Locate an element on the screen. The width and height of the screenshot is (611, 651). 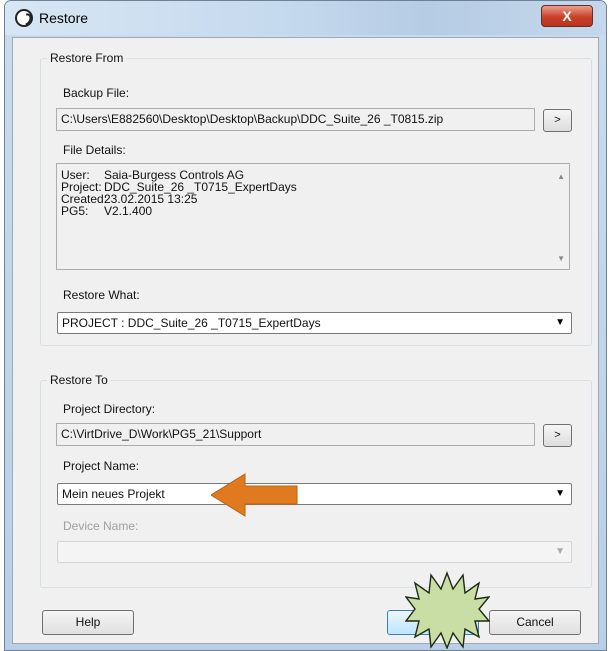
project-name-label: Project Name: is located at coordinates (101, 466).